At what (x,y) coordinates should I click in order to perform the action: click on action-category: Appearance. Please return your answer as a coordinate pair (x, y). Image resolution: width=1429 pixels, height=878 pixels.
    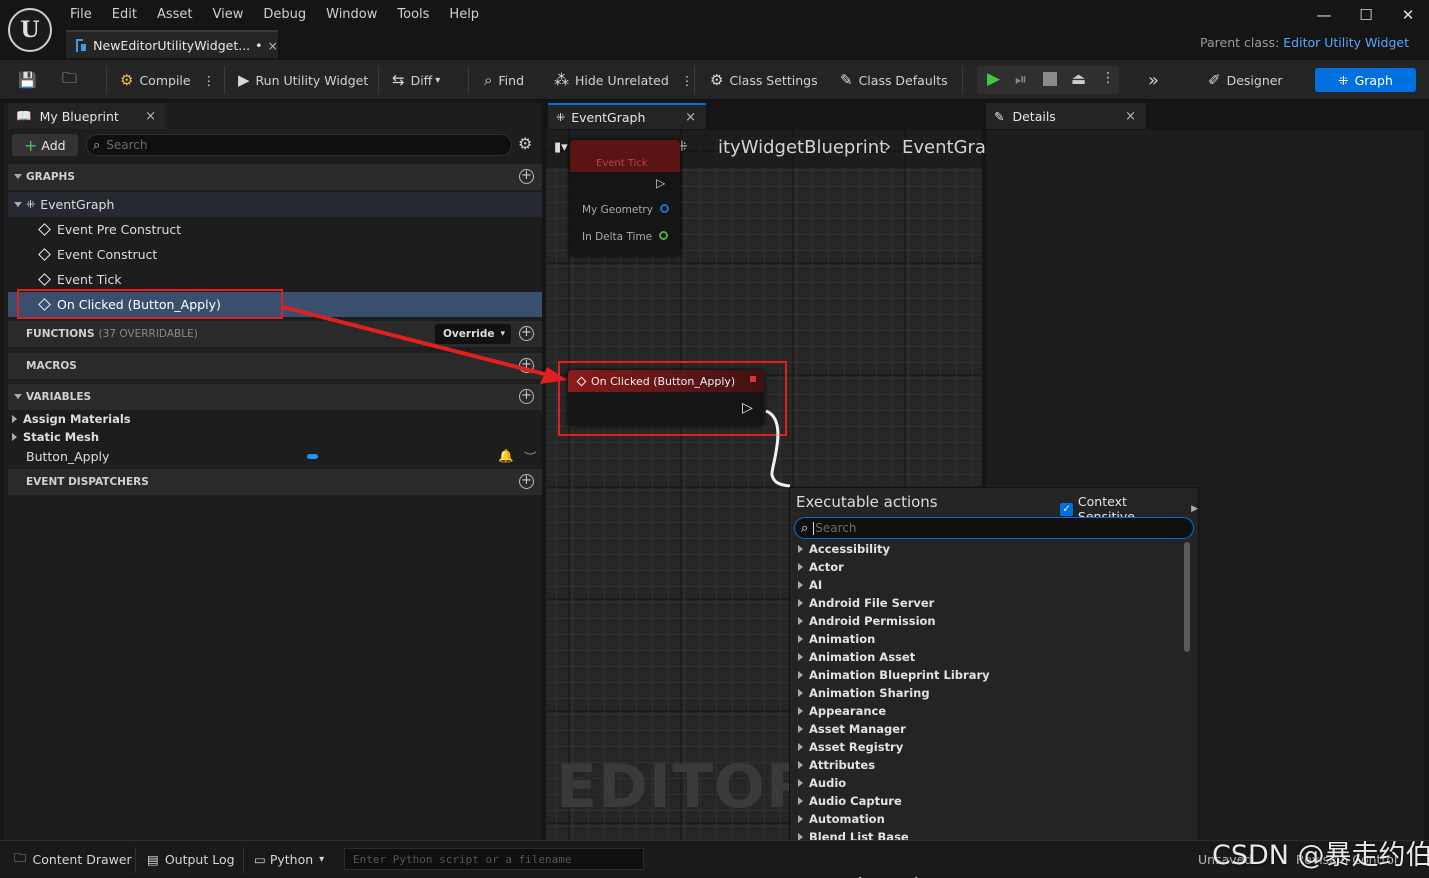
    Looking at the image, I should click on (986, 711).